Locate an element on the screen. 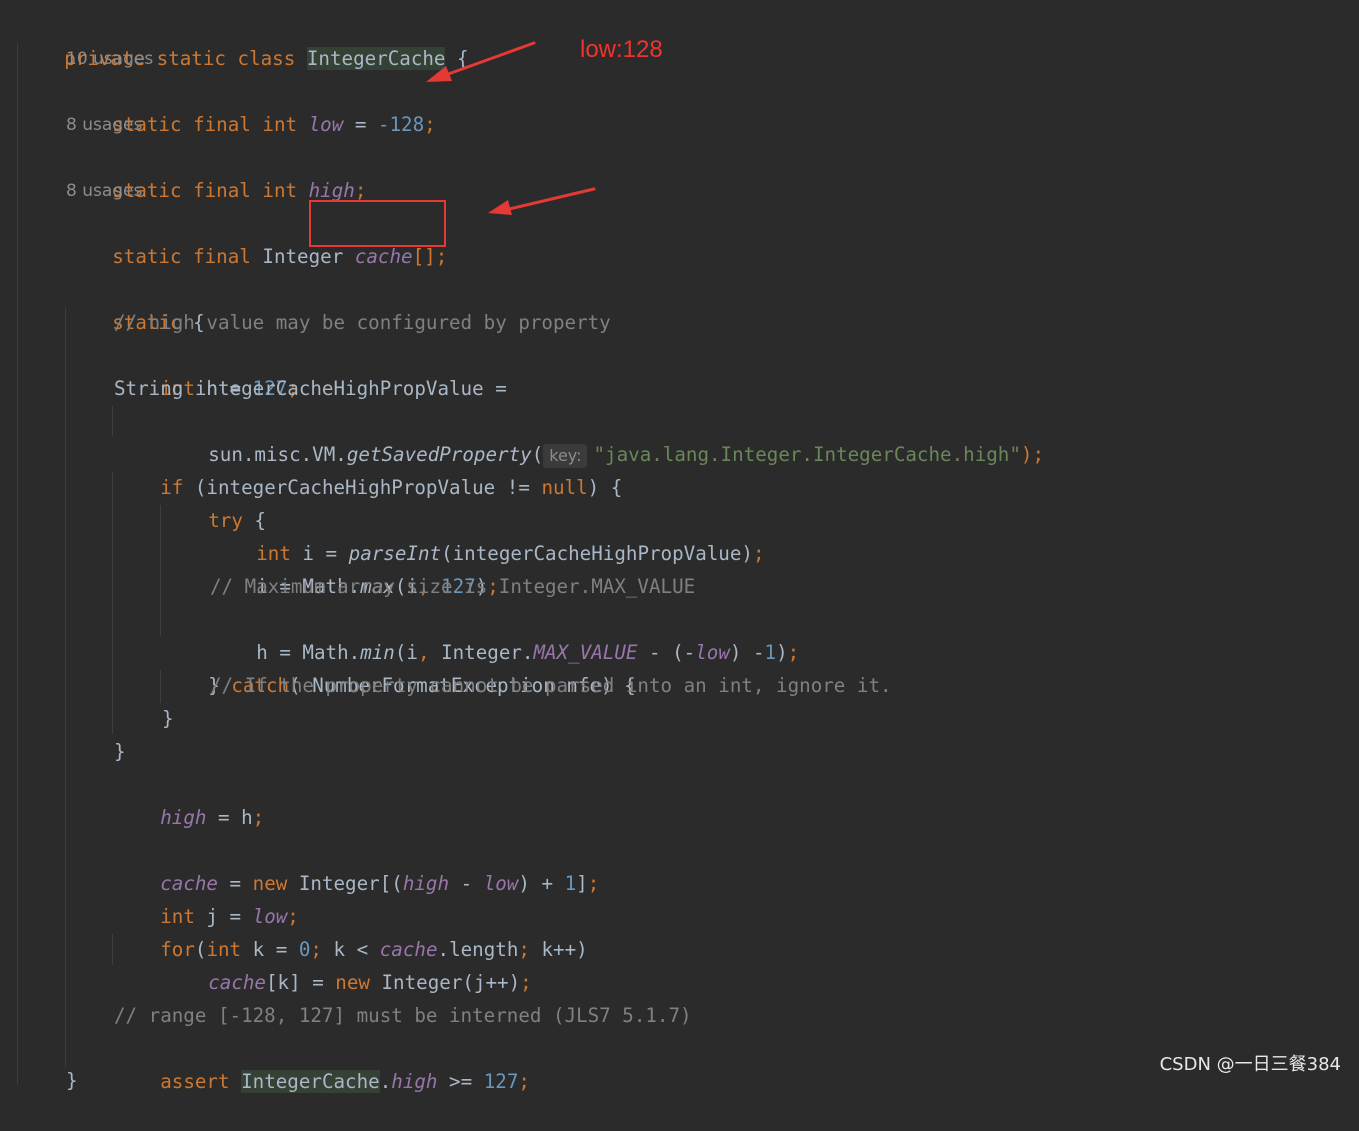 The width and height of the screenshot is (1359, 1131). arrow-to-cache is located at coordinates (542, 201).